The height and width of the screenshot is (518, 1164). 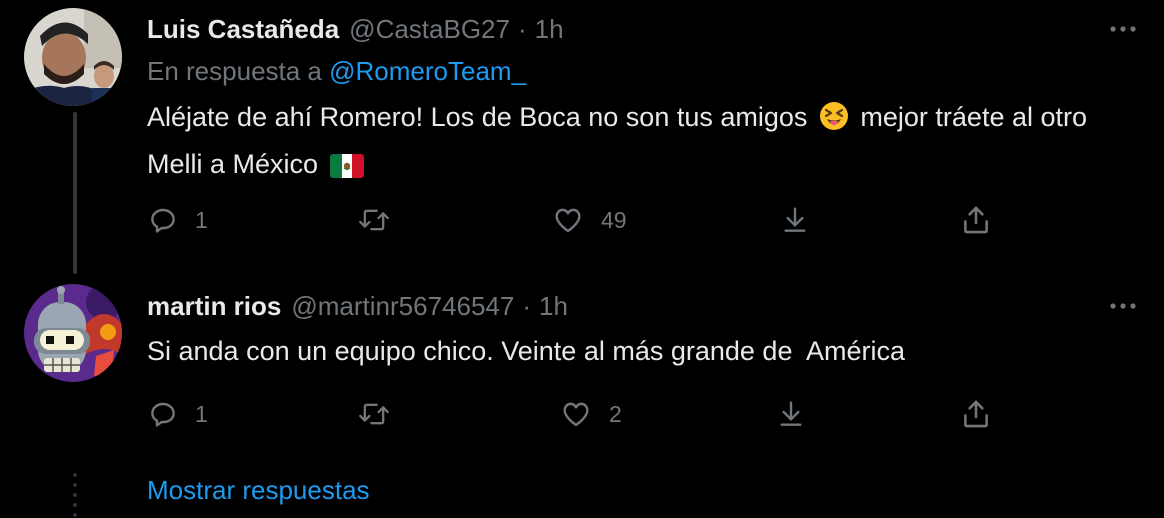 What do you see at coordinates (346, 169) in the screenshot?
I see `mexico-flag-icon` at bounding box center [346, 169].